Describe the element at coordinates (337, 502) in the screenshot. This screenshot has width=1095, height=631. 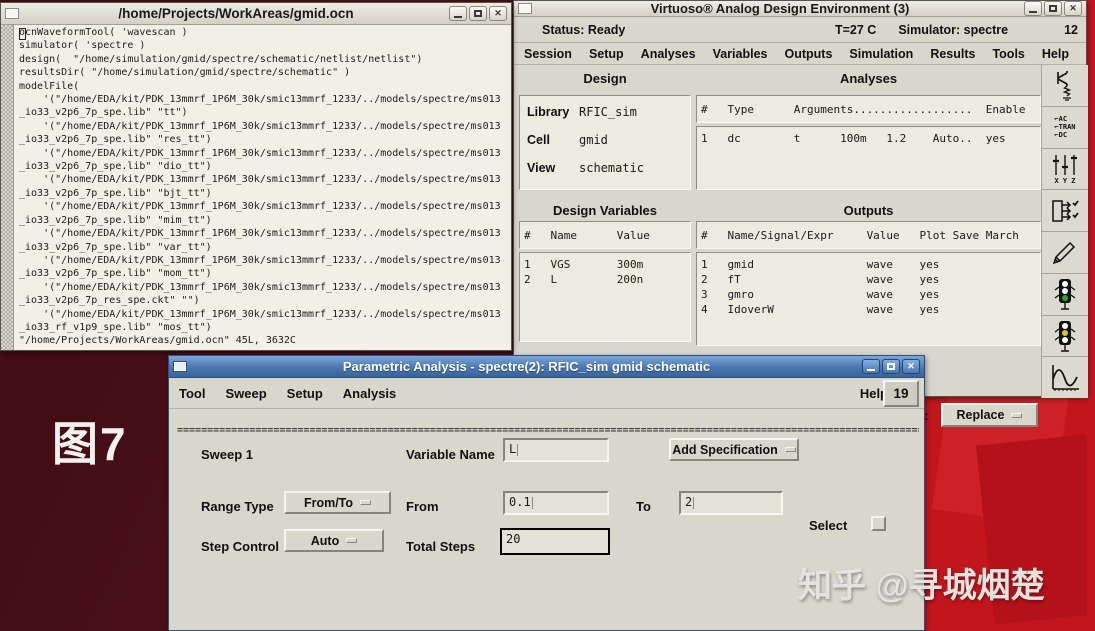
I see `range-type-select: From/To` at that location.